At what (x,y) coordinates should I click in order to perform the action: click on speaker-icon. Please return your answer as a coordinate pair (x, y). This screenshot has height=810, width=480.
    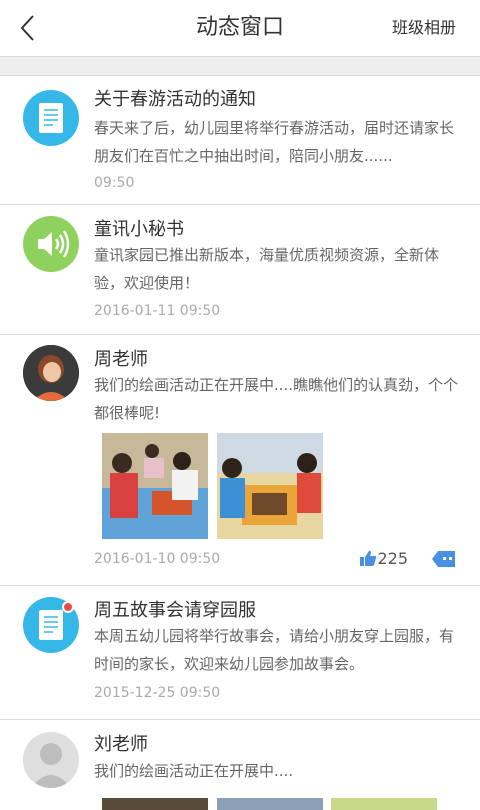
    Looking at the image, I should click on (51, 244).